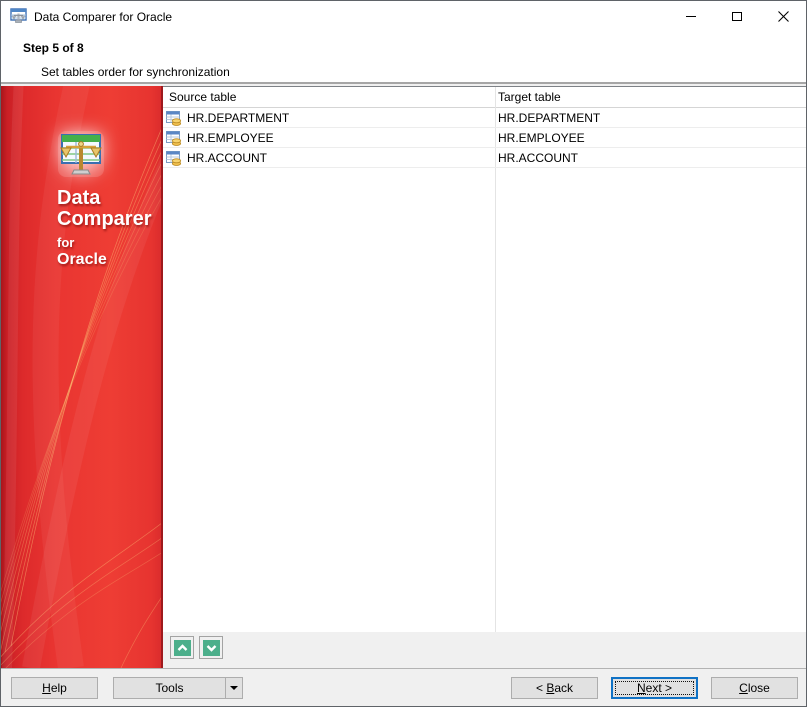 This screenshot has height=707, width=807. What do you see at coordinates (541, 138) in the screenshot?
I see `target-table-cell: HR.EMPLOYEE` at bounding box center [541, 138].